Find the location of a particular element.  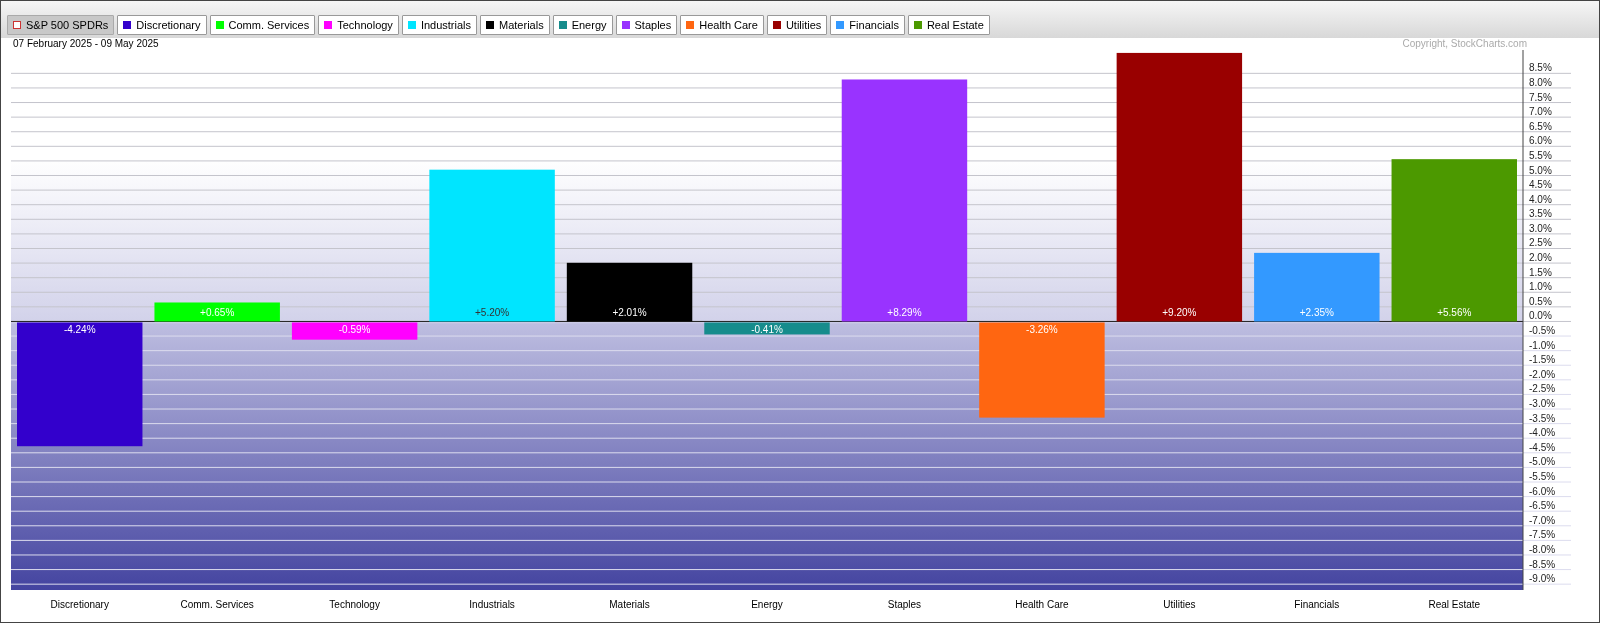

axis-label: 4.0% is located at coordinates (1540, 199).